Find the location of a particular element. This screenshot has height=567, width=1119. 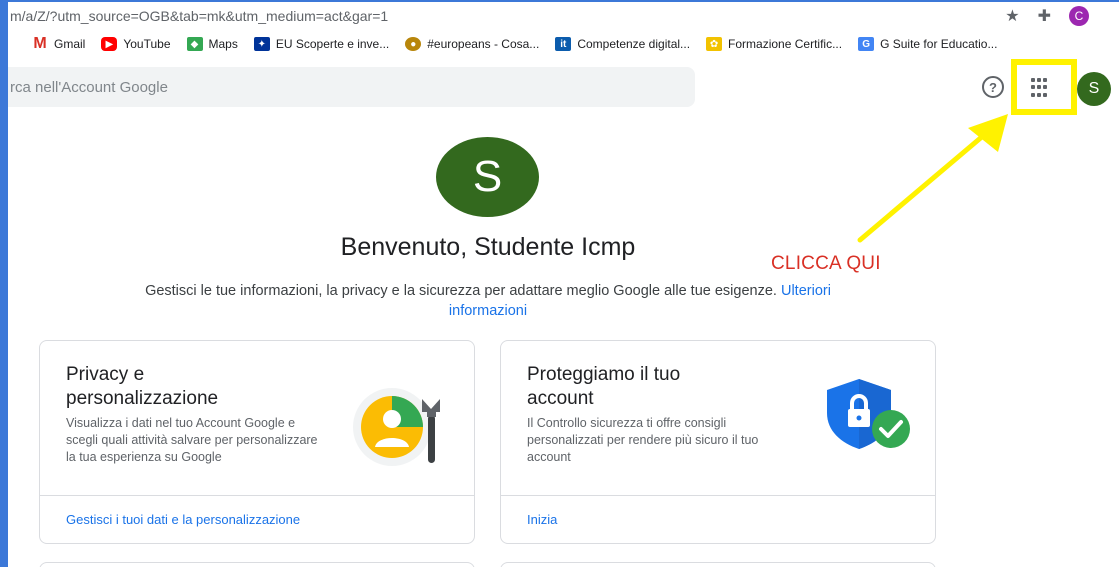

learn-more-link: Ulteriori is located at coordinates (806, 291).